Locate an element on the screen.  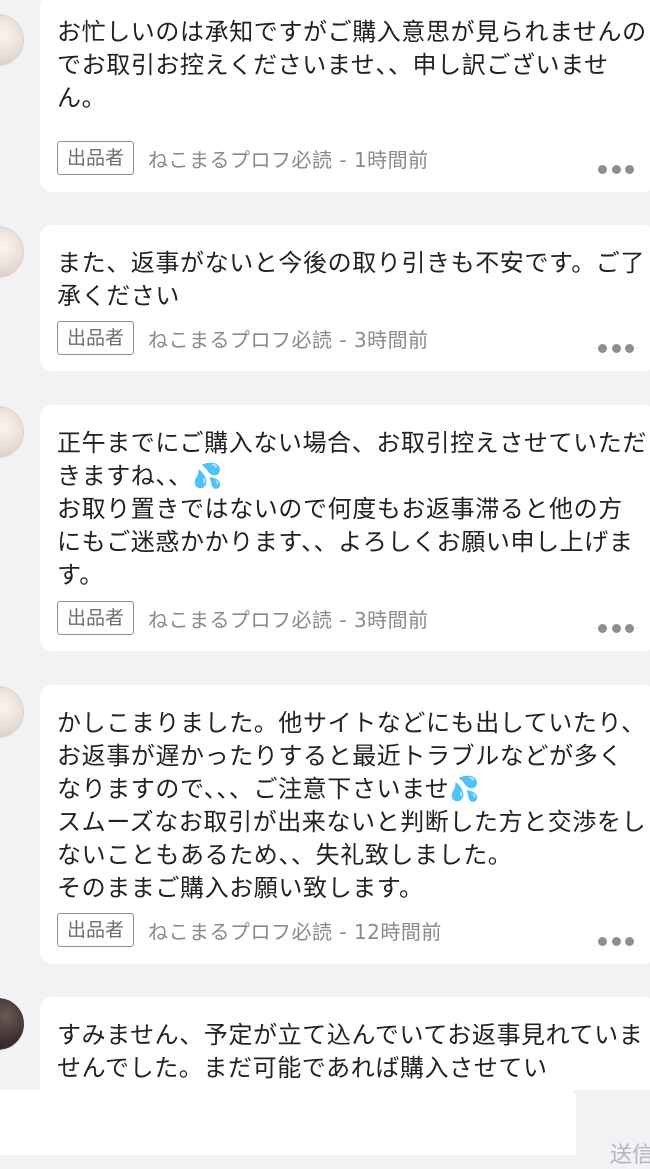
message-meta: 出品者 ねこまるプロフ必読 - 12時間前 is located at coordinates (249, 930).